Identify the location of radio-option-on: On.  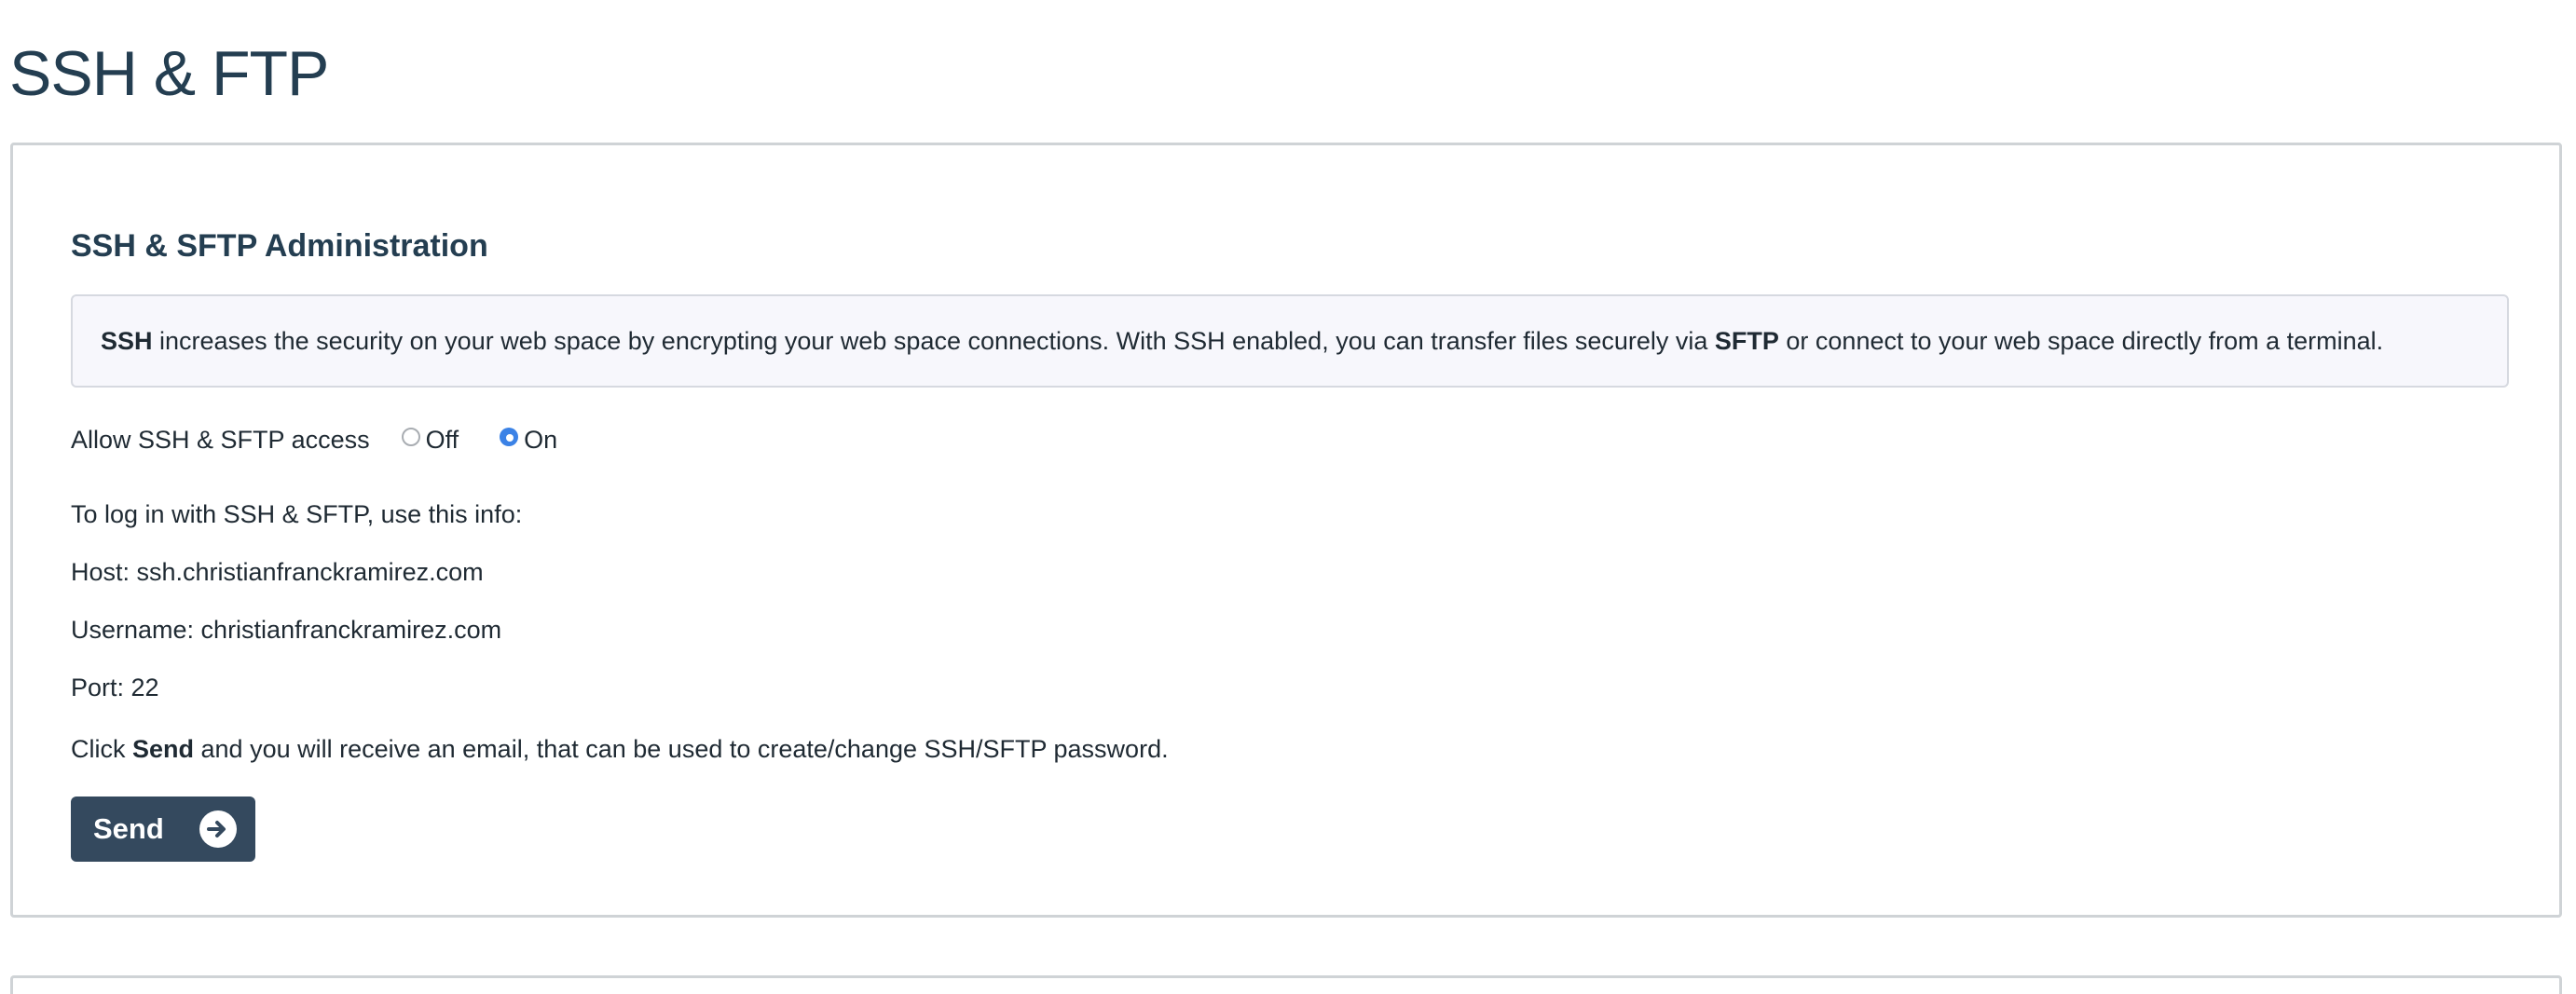
(528, 440).